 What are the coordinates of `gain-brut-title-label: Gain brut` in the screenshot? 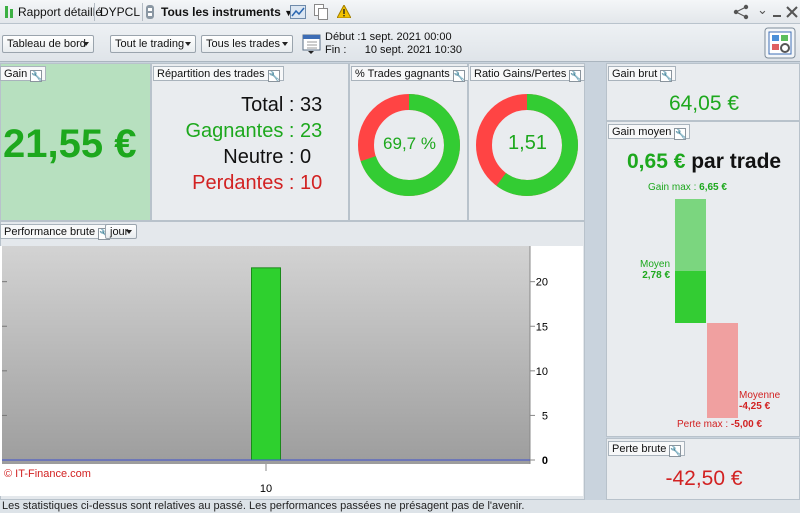 It's located at (635, 74).